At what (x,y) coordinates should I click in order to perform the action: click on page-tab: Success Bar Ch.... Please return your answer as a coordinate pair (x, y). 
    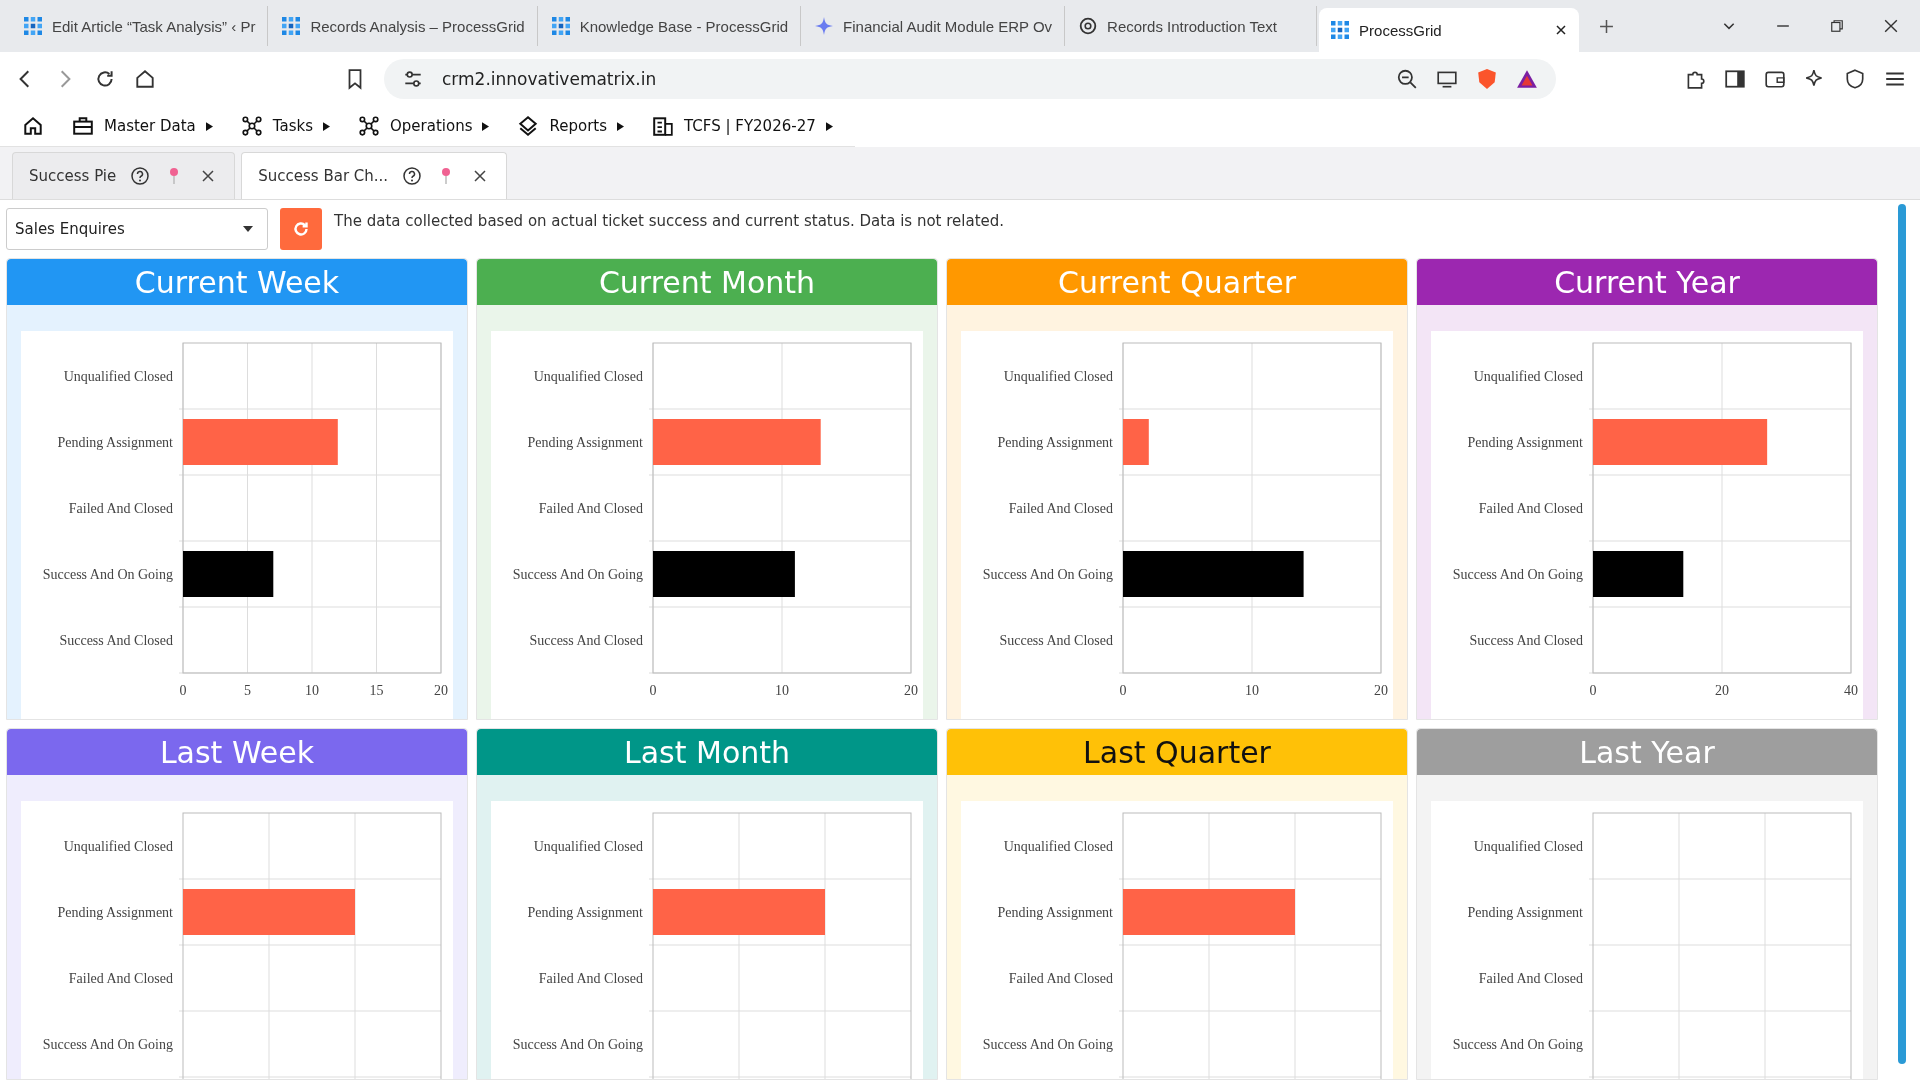
    Looking at the image, I should click on (374, 175).